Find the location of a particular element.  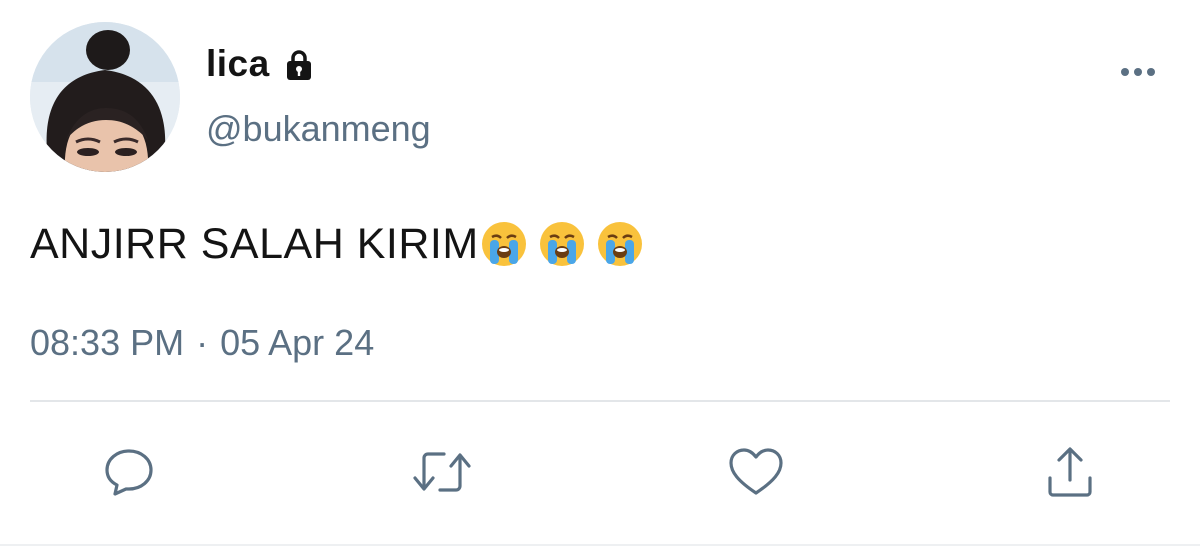

more-options-icon is located at coordinates (1138, 72).